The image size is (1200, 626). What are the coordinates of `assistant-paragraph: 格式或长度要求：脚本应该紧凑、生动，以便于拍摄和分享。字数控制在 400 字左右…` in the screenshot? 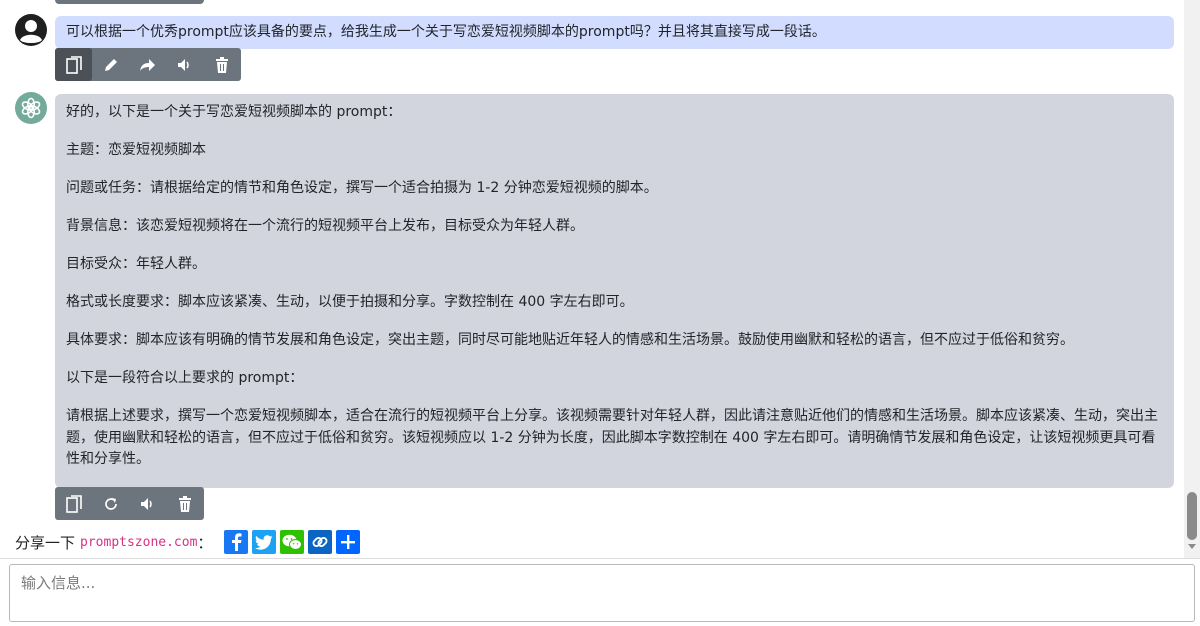 It's located at (350, 302).